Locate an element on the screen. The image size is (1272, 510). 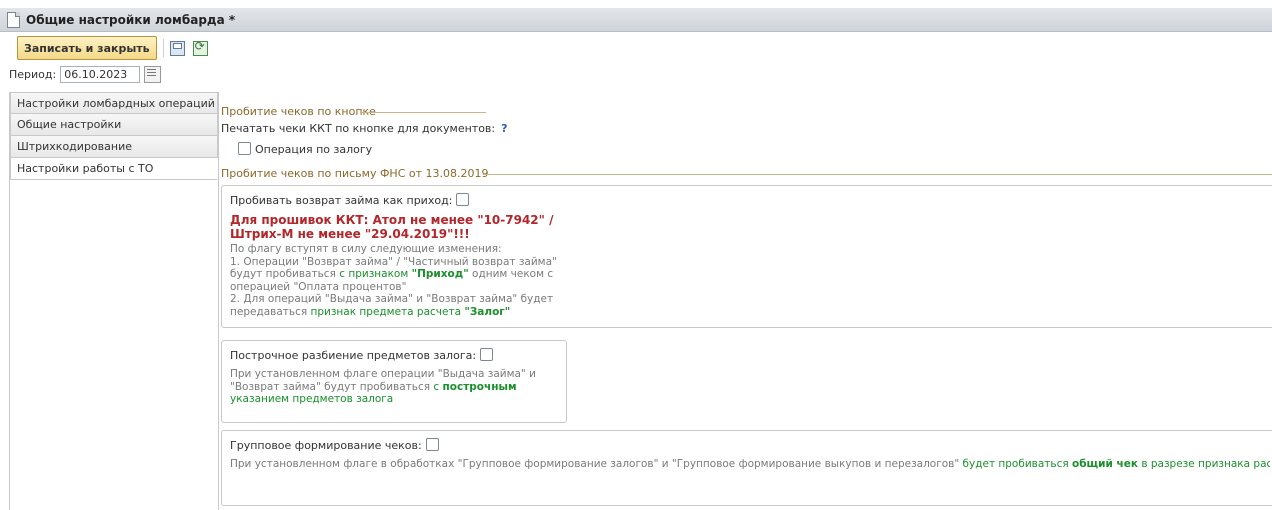
desc-green-text: признак предмета расчета is located at coordinates (387, 311).